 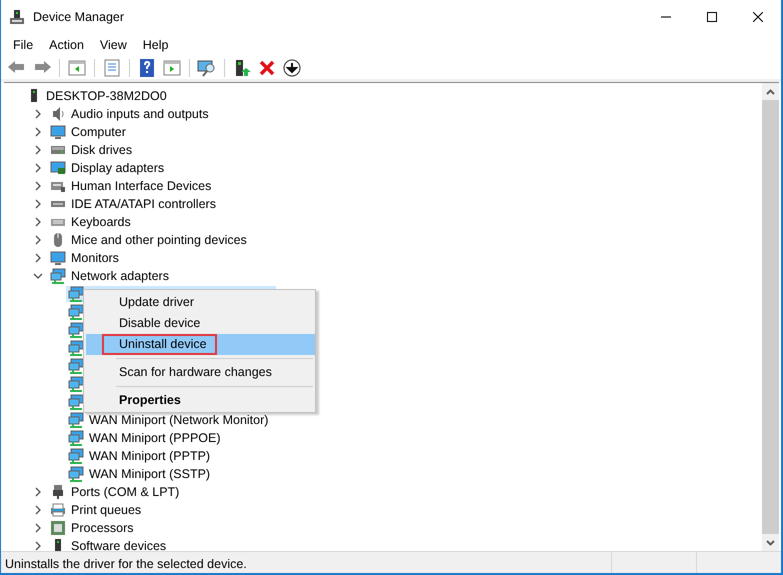 What do you see at coordinates (58, 492) in the screenshot?
I see `port-icon` at bounding box center [58, 492].